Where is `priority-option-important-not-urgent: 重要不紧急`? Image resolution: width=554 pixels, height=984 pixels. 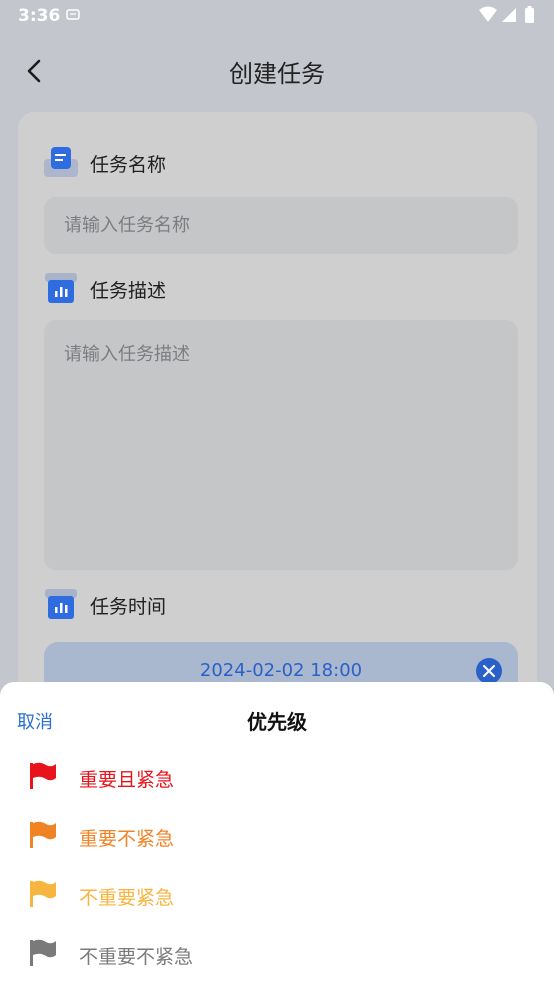 priority-option-important-not-urgent: 重要不紧急 is located at coordinates (277, 836).